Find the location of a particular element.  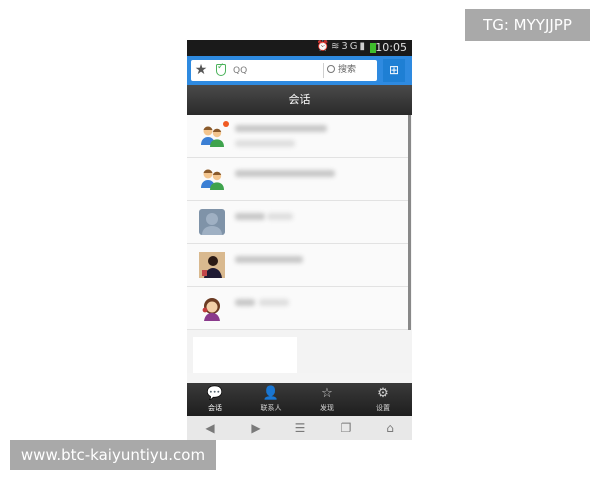

apps-icon: ⊞ is located at coordinates (394, 70).